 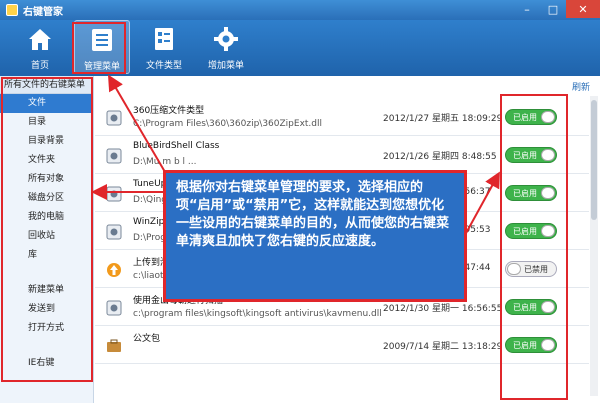 What do you see at coordinates (46, 122) in the screenshot?
I see `sidebar-item-directory: 目录` at bounding box center [46, 122].